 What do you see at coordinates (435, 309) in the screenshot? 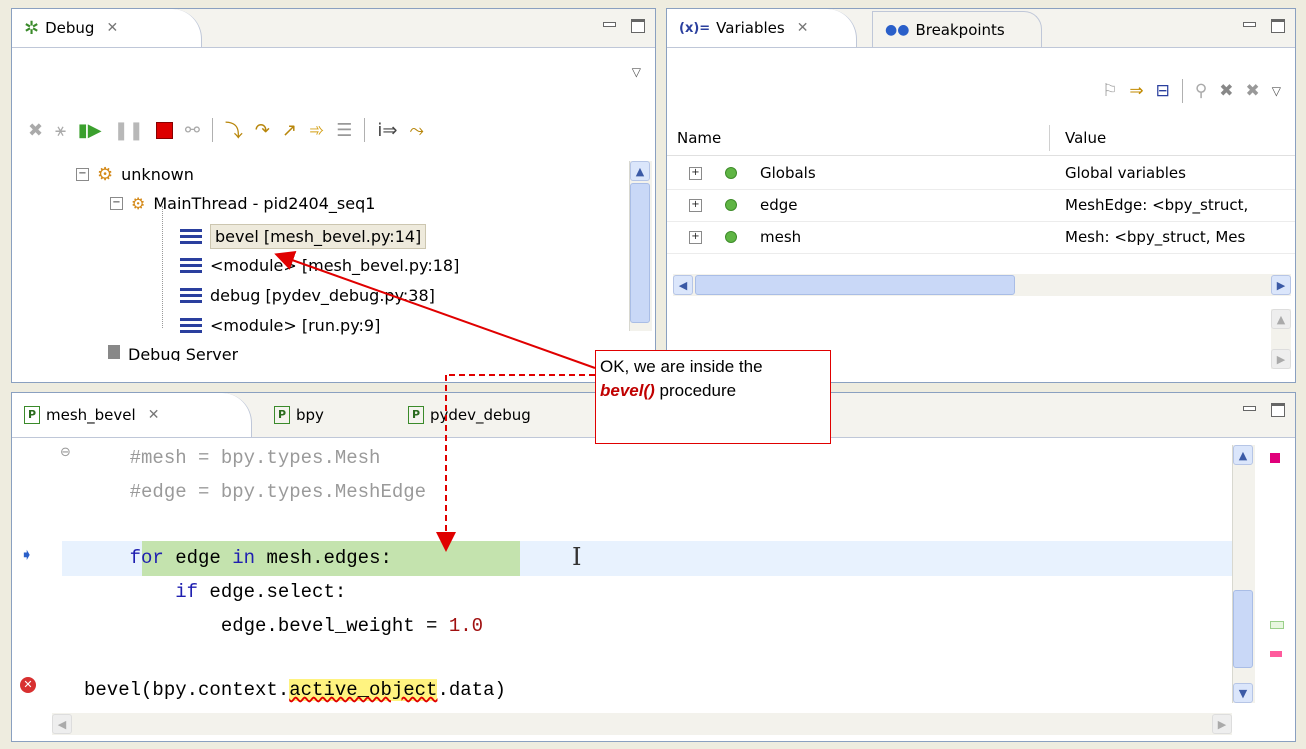
I see `arrow-to-frame` at bounding box center [435, 309].